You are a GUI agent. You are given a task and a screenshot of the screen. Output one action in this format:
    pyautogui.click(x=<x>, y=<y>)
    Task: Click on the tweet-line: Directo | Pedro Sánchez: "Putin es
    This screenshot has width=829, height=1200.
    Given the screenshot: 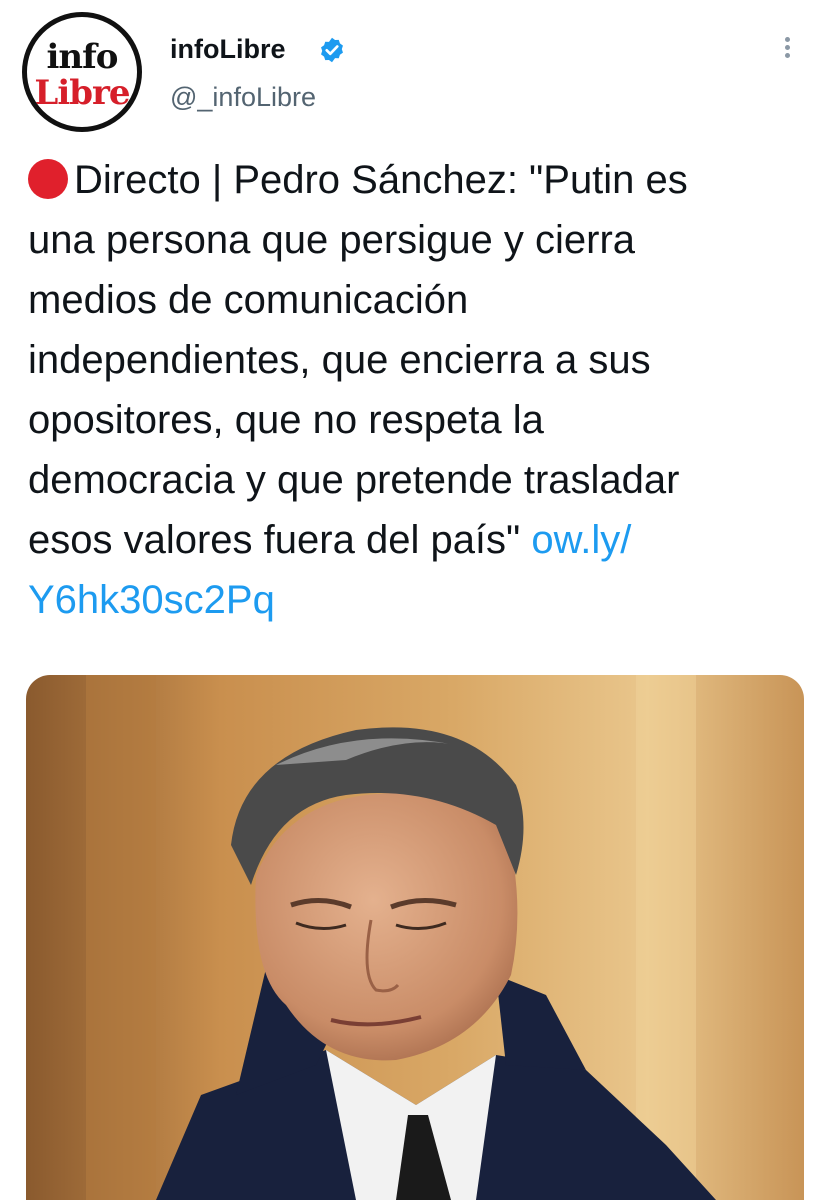 What is the action you would take?
    pyautogui.click(x=423, y=180)
    